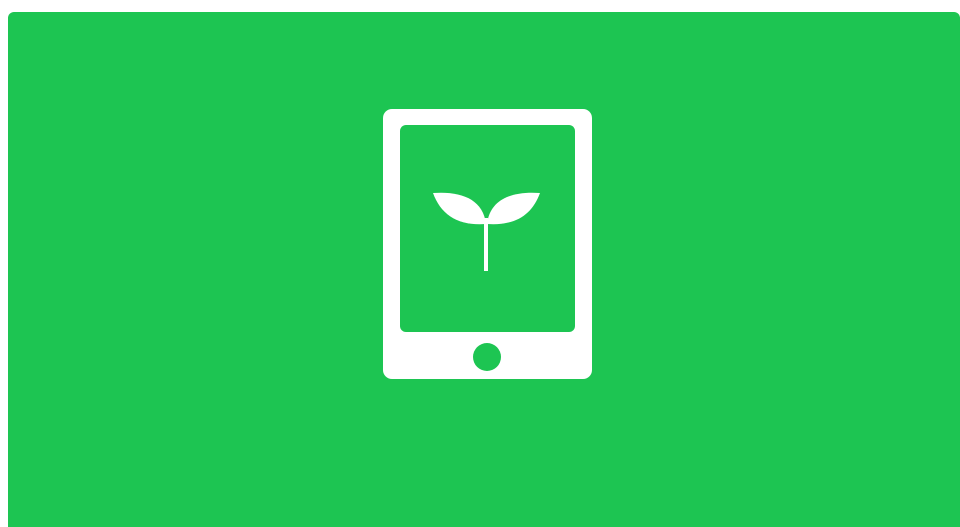 The width and height of the screenshot is (960, 527). Describe the element at coordinates (513, 208) in the screenshot. I see `sprout-right-leaf` at that location.